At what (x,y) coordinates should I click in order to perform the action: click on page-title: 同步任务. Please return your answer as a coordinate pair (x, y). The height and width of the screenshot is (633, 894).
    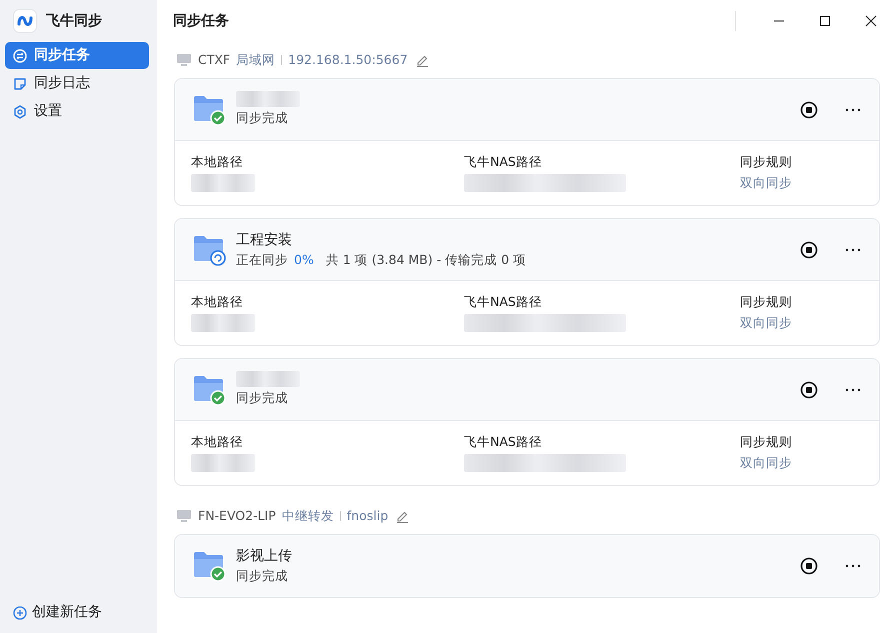
    Looking at the image, I should click on (201, 21).